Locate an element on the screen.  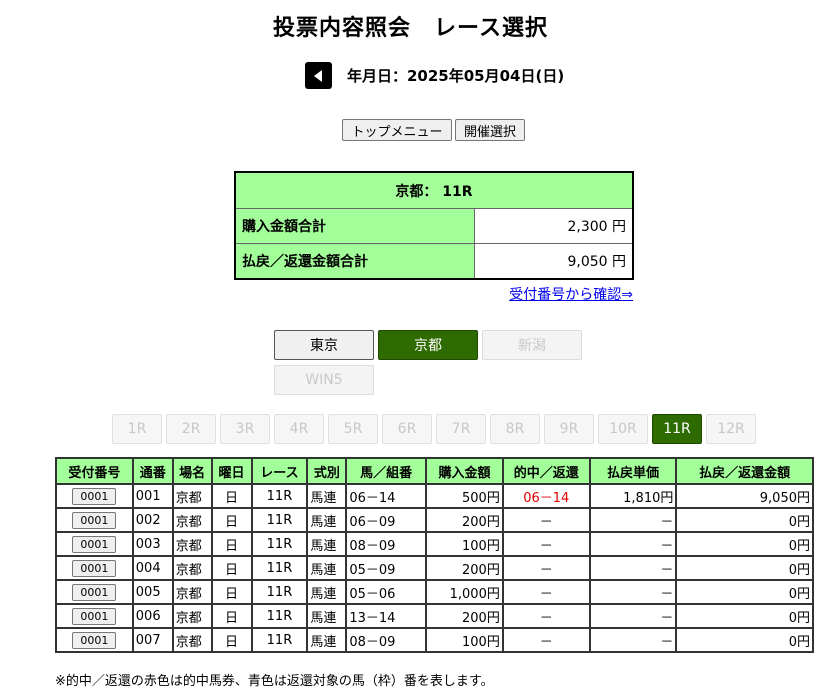
date-label: 年月日：2025年05月04日(日) is located at coordinates (456, 76).